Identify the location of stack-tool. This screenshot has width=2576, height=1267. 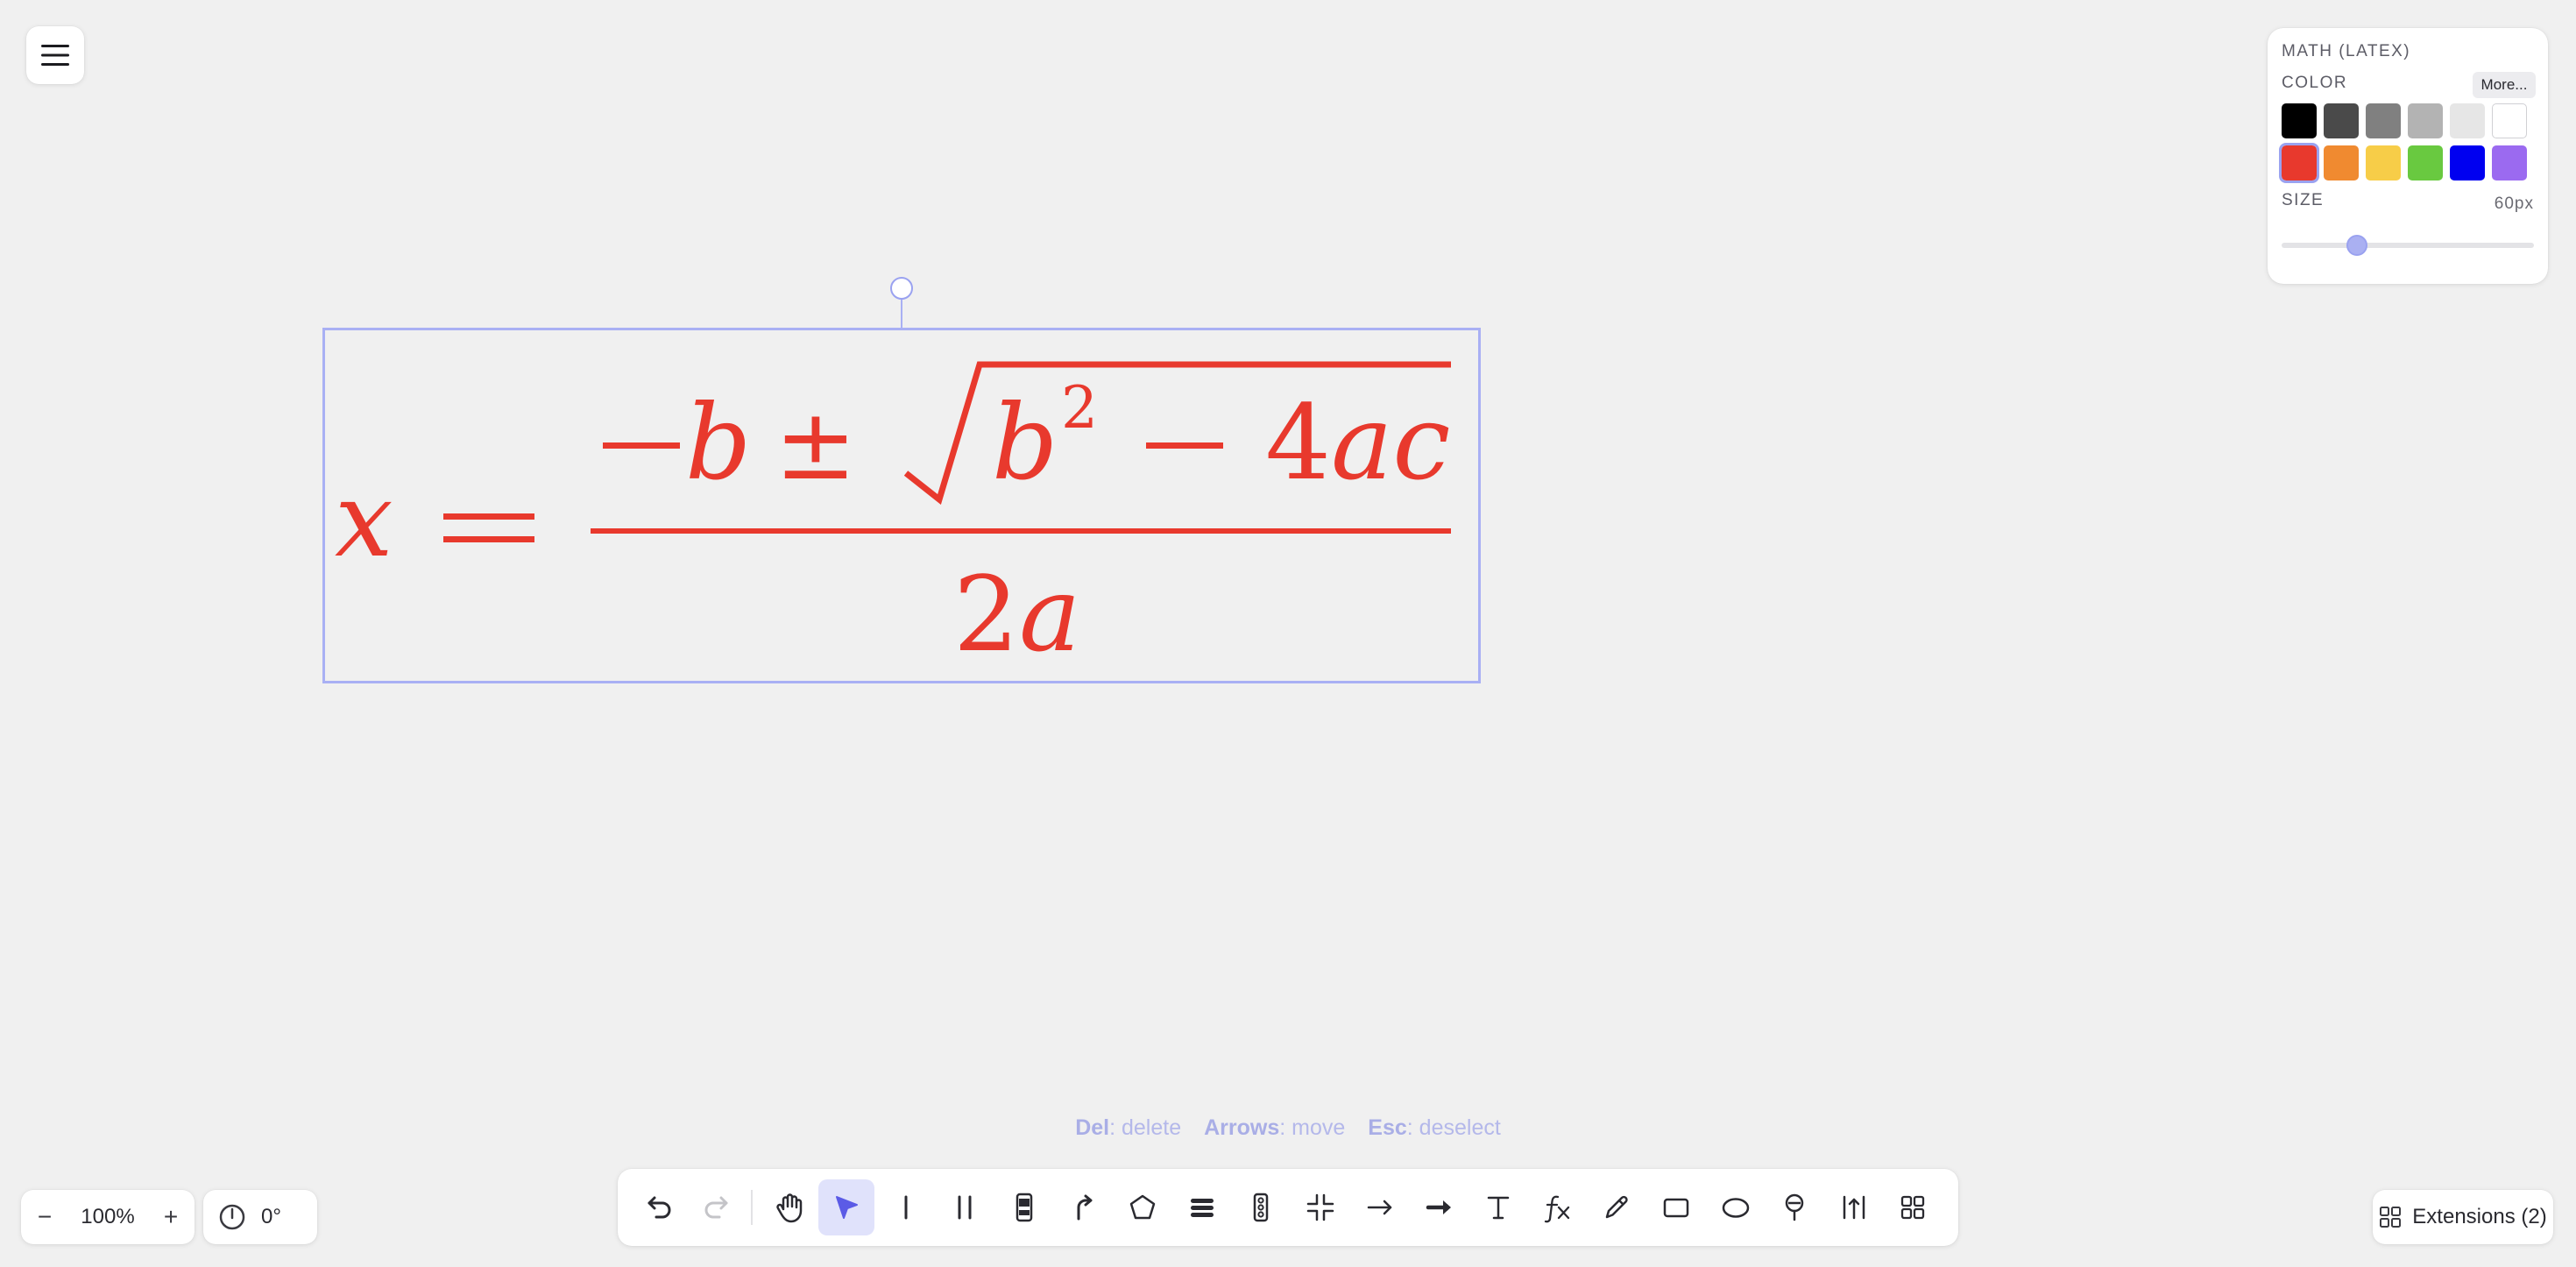
(1202, 1207).